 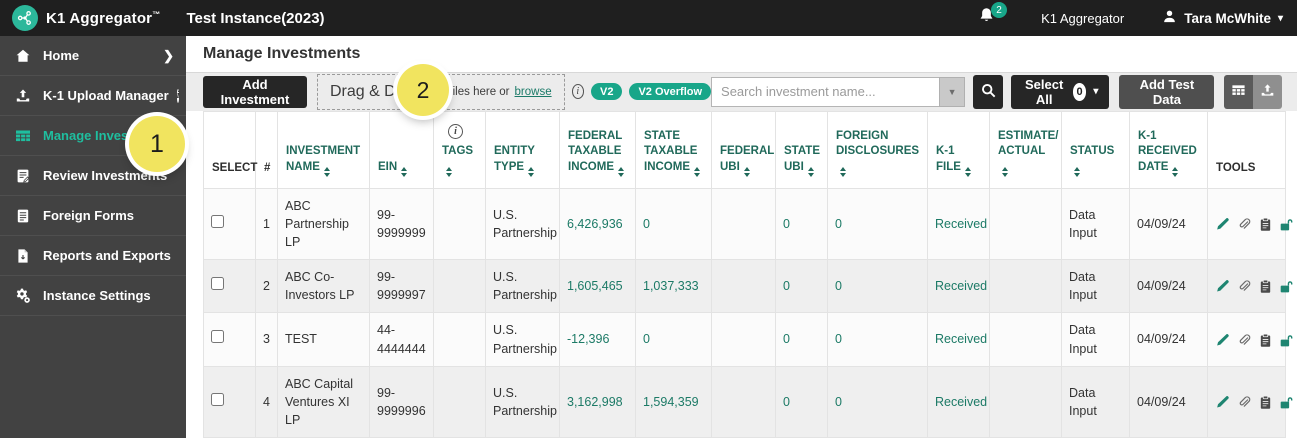 I want to click on search-button, so click(x=988, y=91).